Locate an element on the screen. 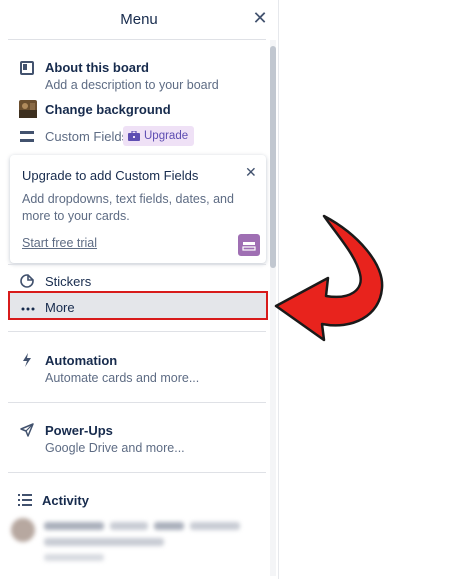  briefcase-icon is located at coordinates (134, 136).